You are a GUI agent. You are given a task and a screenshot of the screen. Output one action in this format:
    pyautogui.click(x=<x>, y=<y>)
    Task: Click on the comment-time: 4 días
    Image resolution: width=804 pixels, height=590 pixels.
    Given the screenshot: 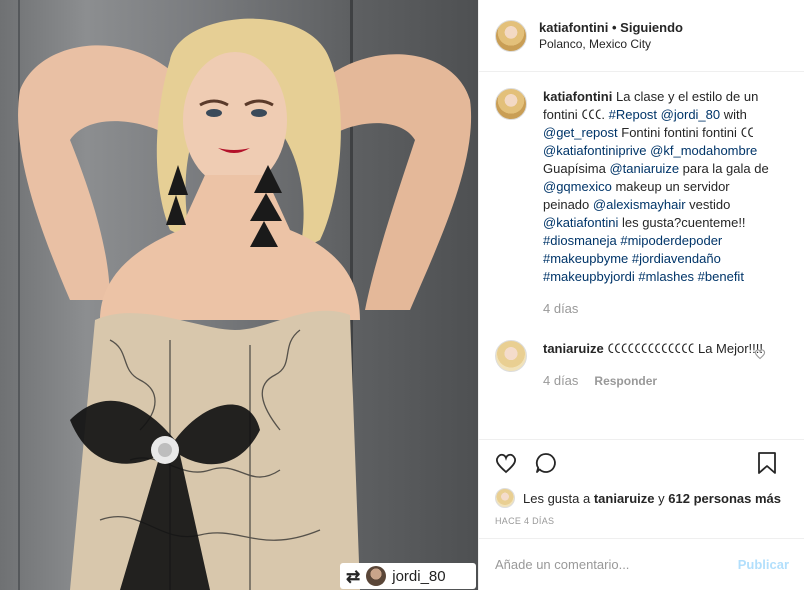 What is the action you would take?
    pyautogui.click(x=560, y=381)
    